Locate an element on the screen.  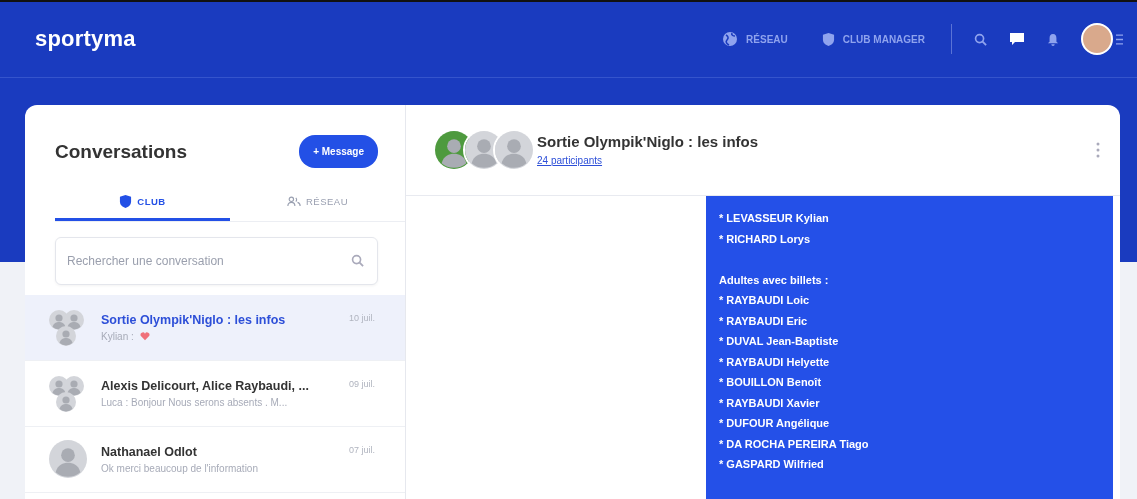
message-line: * RICHARD Lorys is located at coordinates (765, 239).